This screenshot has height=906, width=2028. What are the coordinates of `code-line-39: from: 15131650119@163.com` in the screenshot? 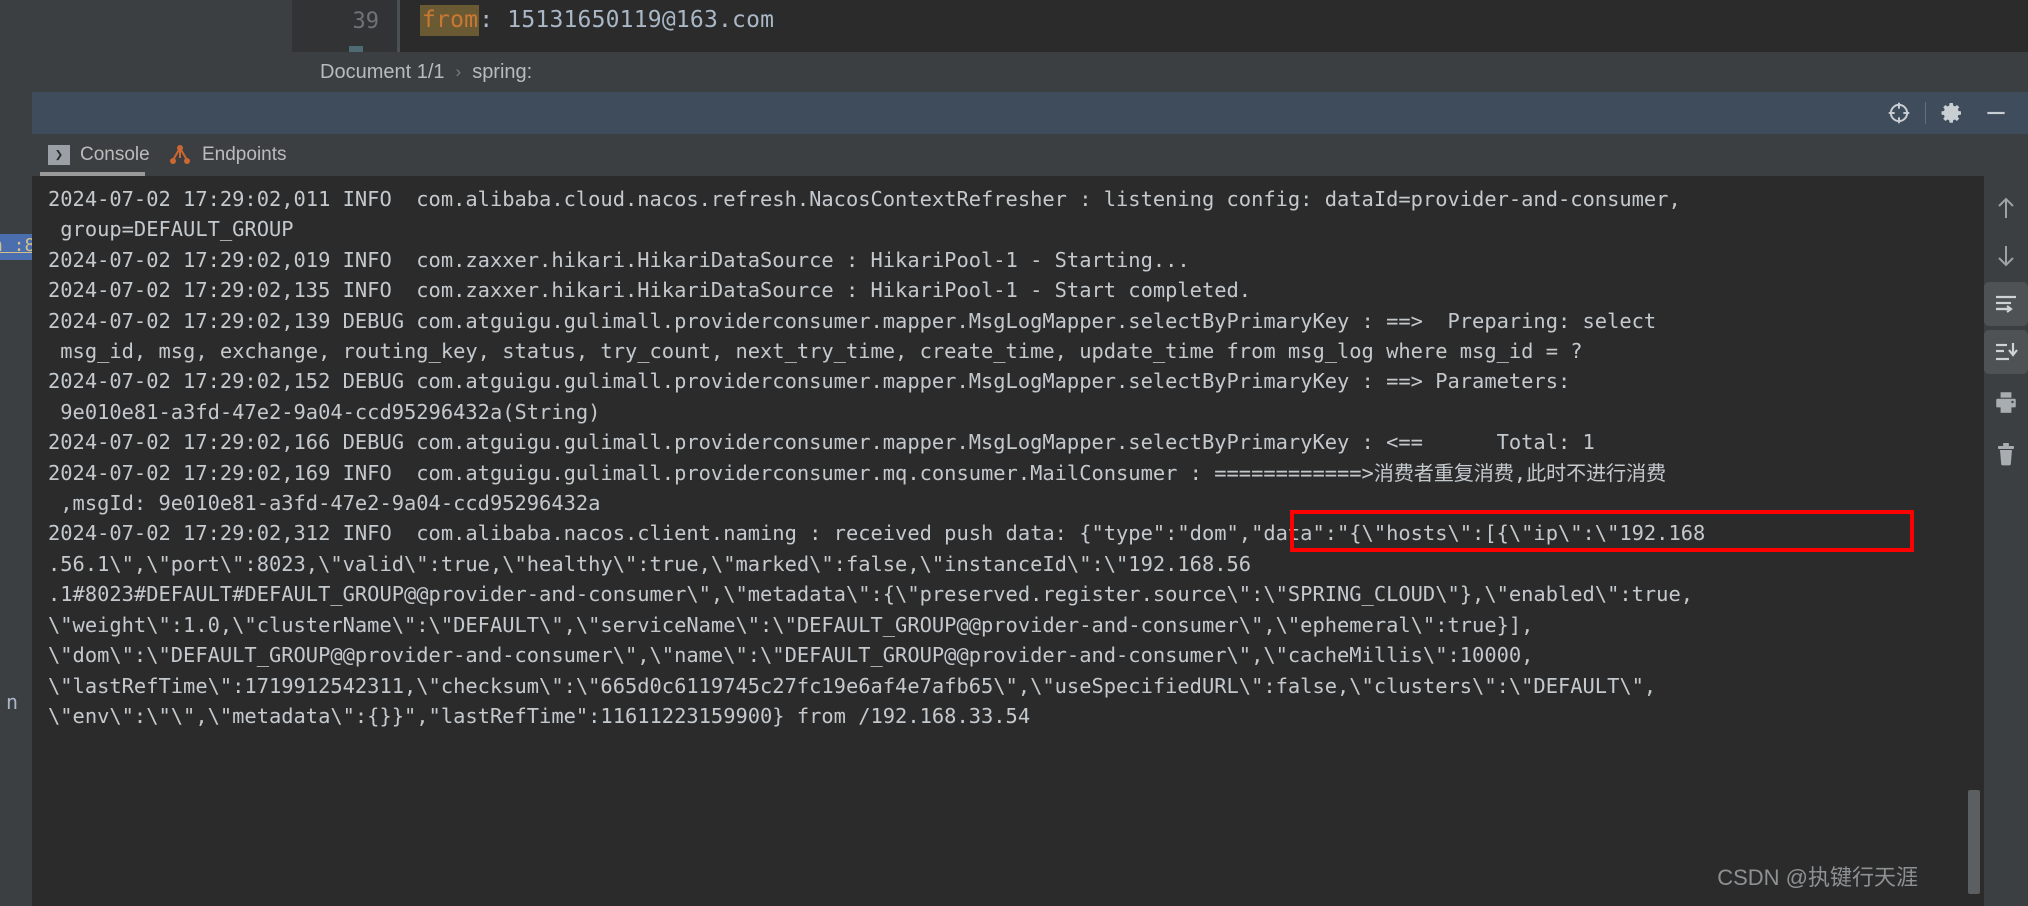 It's located at (597, 20).